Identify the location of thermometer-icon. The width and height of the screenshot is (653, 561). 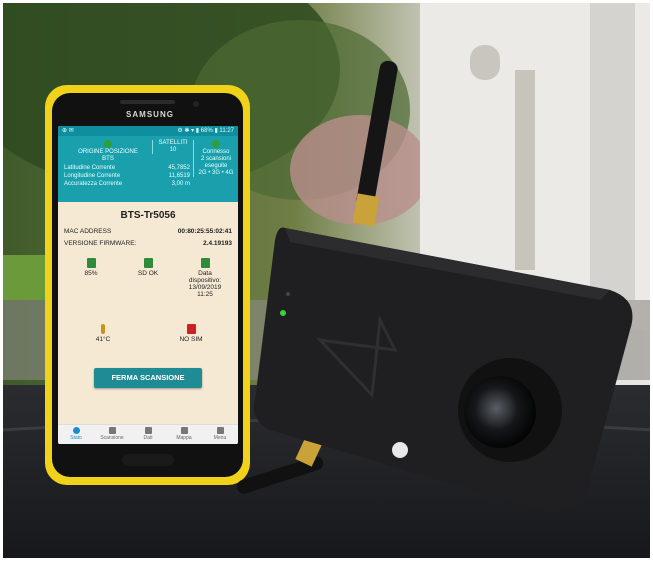
(103, 329).